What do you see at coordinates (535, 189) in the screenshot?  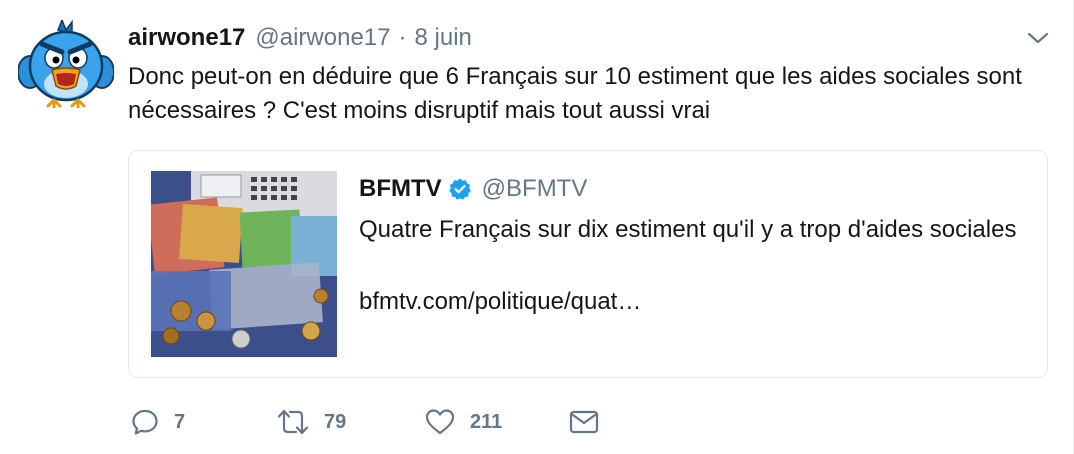 I see `quoted-author-handle: @BFMTV` at bounding box center [535, 189].